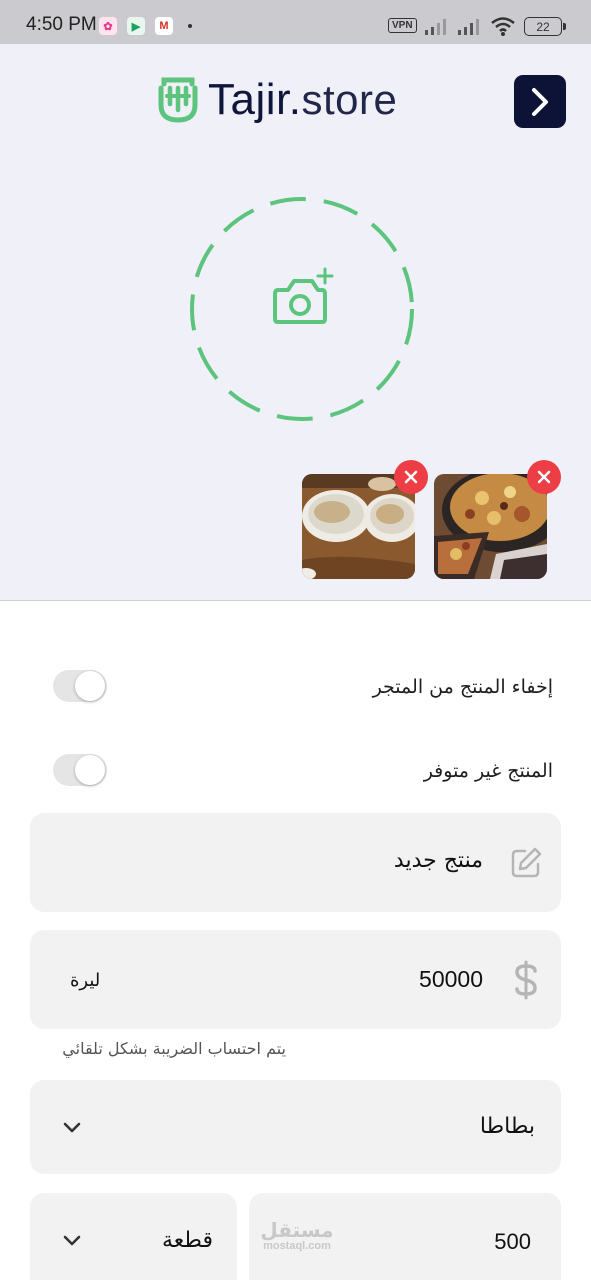 The height and width of the screenshot is (1280, 591). What do you see at coordinates (526, 980) in the screenshot?
I see `dollar-icon` at bounding box center [526, 980].